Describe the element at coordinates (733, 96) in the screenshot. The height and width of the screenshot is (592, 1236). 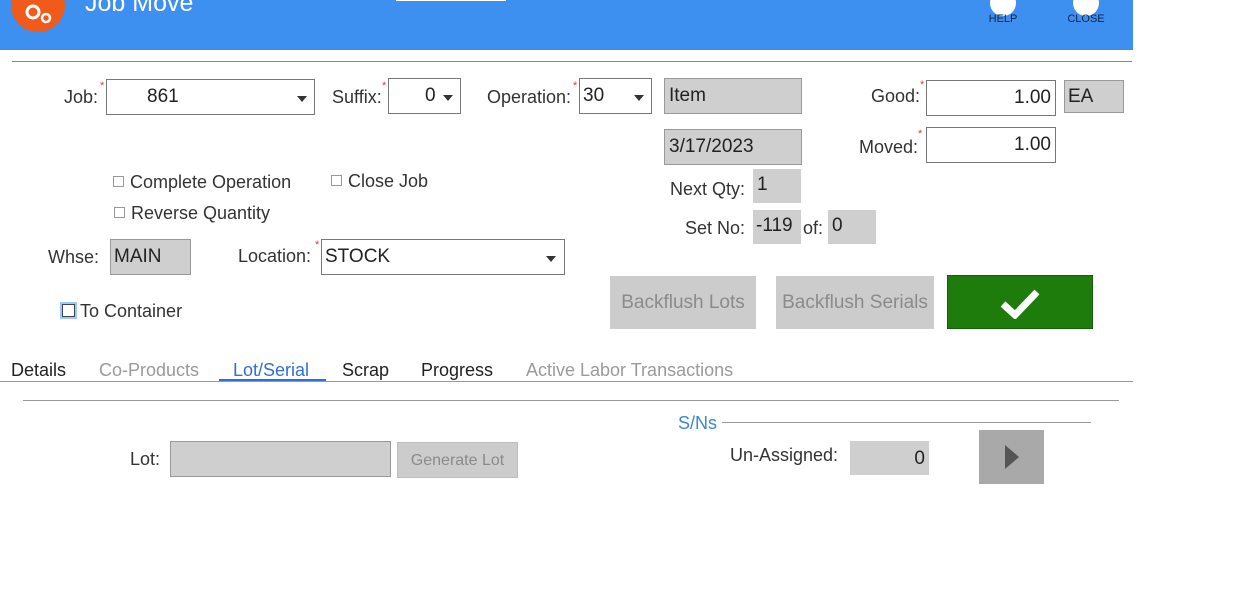
I see `item-field: Item` at that location.